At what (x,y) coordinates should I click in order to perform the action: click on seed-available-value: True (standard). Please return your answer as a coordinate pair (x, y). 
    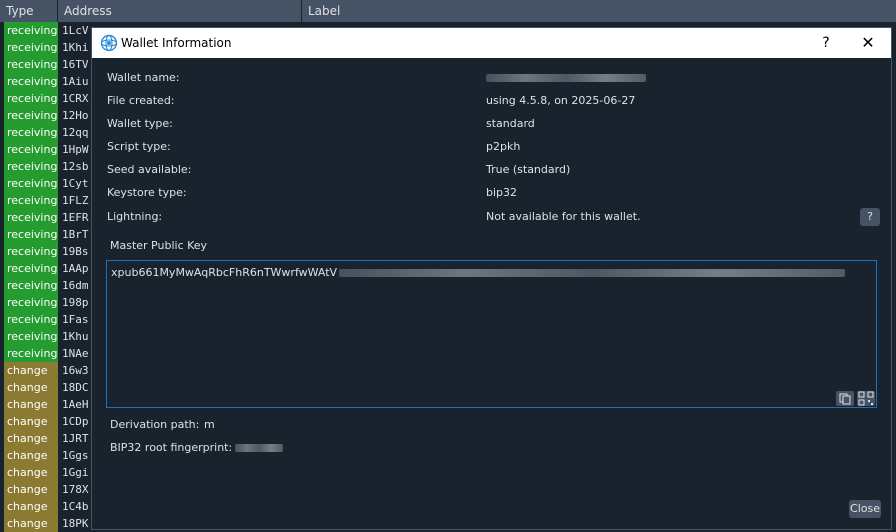
    Looking at the image, I should click on (528, 169).